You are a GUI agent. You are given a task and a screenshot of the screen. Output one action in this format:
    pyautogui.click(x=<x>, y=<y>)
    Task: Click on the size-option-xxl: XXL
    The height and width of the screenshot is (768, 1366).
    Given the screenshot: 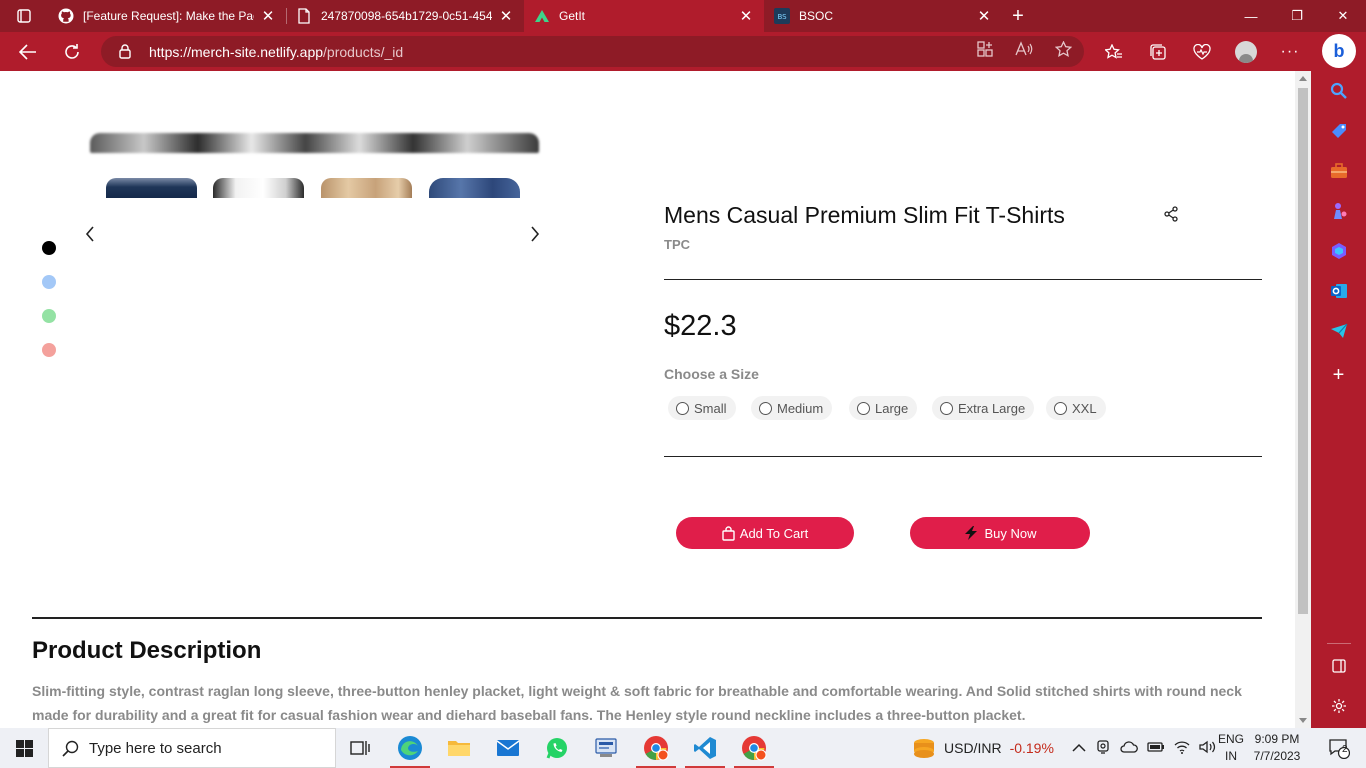 What is the action you would take?
    pyautogui.click(x=1076, y=408)
    